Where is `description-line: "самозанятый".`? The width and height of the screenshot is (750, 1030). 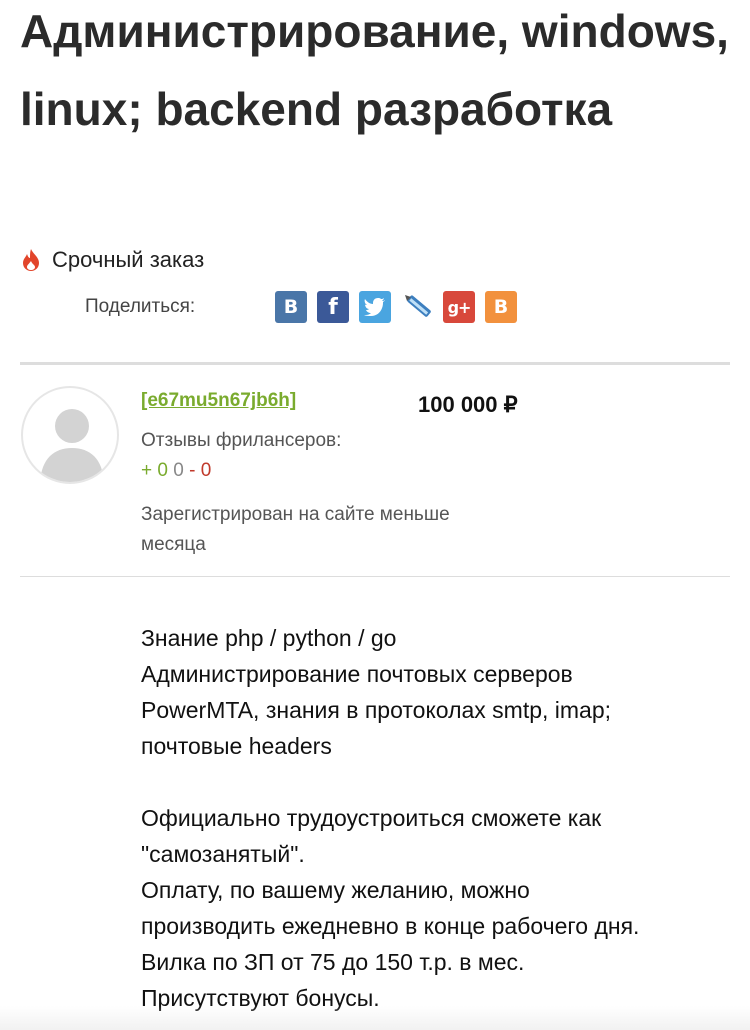
description-line: "самозанятый". is located at coordinates (223, 854).